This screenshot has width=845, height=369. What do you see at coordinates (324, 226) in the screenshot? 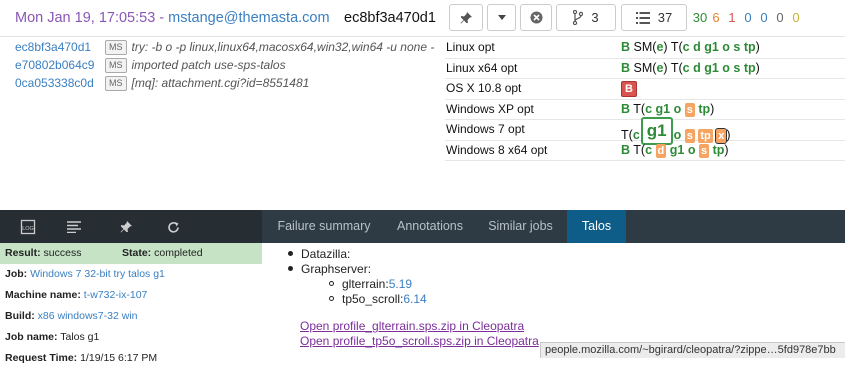
I see `tab-failure-summary: Failure summary` at bounding box center [324, 226].